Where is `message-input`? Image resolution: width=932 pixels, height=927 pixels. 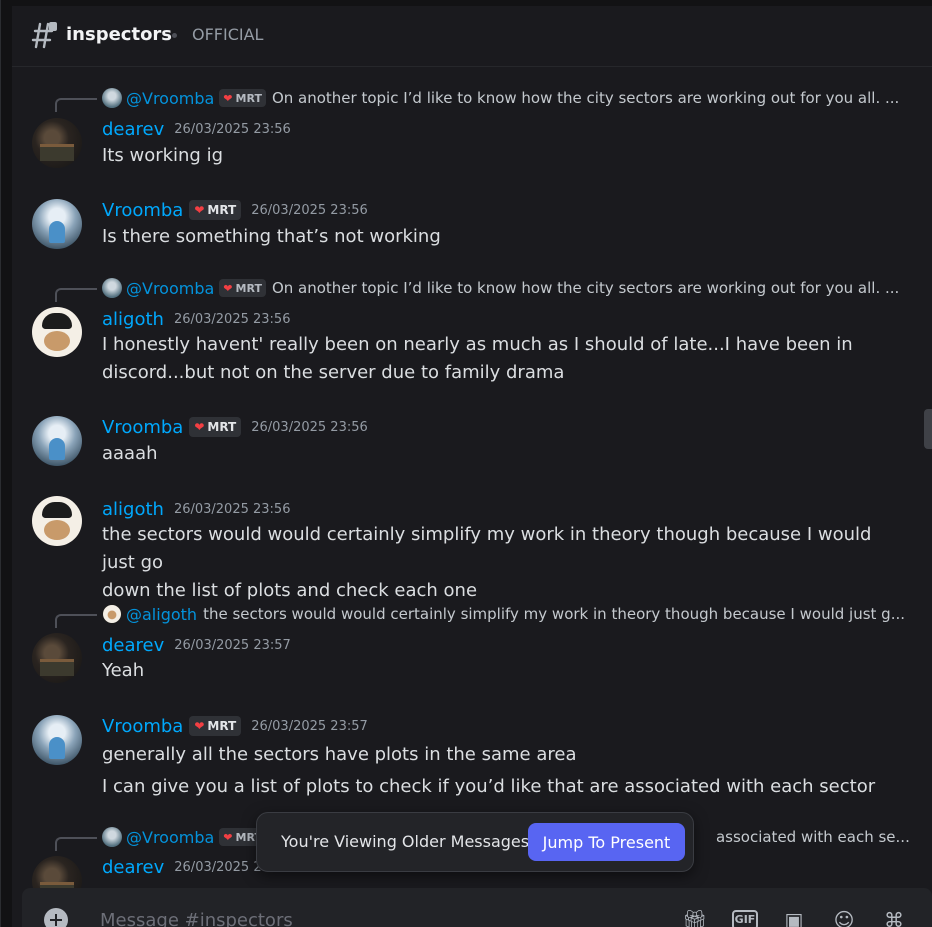 message-input is located at coordinates (380, 916).